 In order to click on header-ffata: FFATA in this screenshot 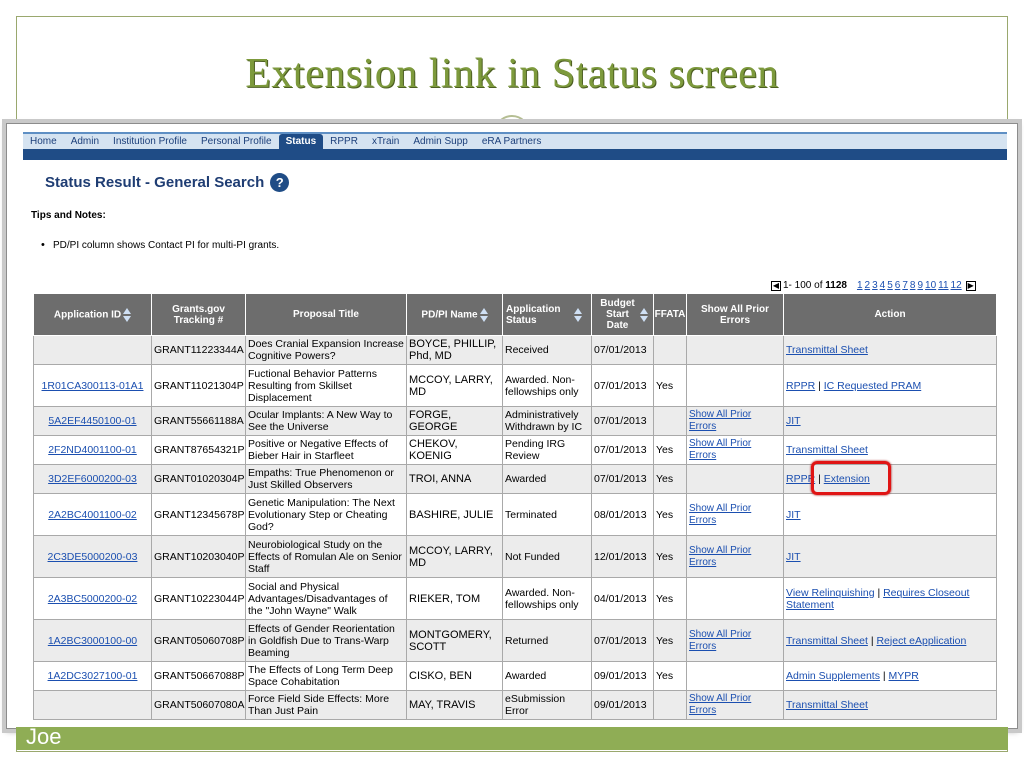, I will do `click(670, 314)`.